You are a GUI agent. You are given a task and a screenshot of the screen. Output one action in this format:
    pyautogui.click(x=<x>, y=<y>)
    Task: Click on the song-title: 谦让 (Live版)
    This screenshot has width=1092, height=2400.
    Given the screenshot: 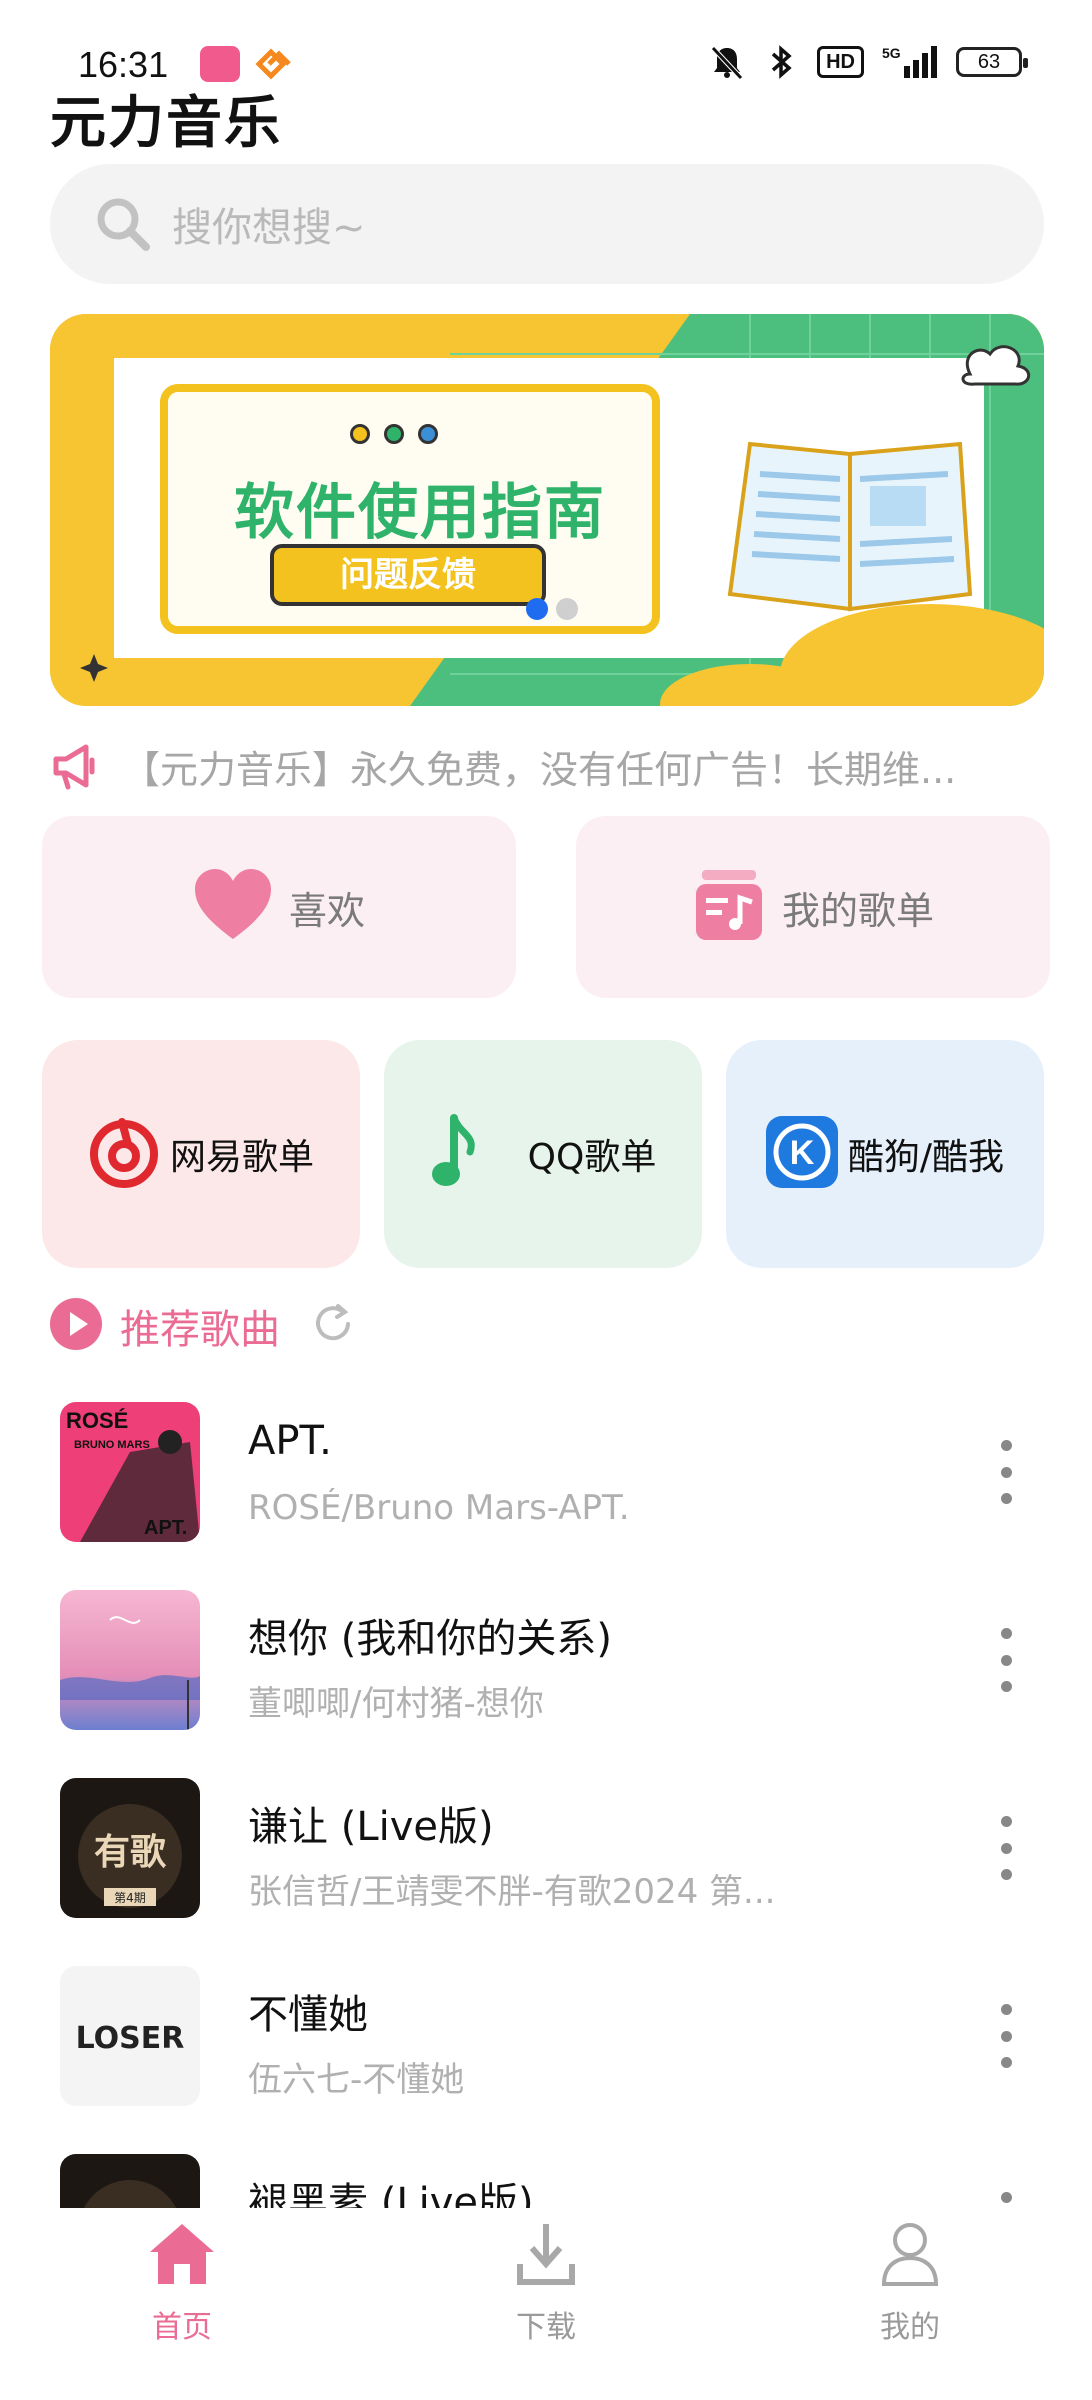 What is the action you would take?
    pyautogui.click(x=371, y=1827)
    